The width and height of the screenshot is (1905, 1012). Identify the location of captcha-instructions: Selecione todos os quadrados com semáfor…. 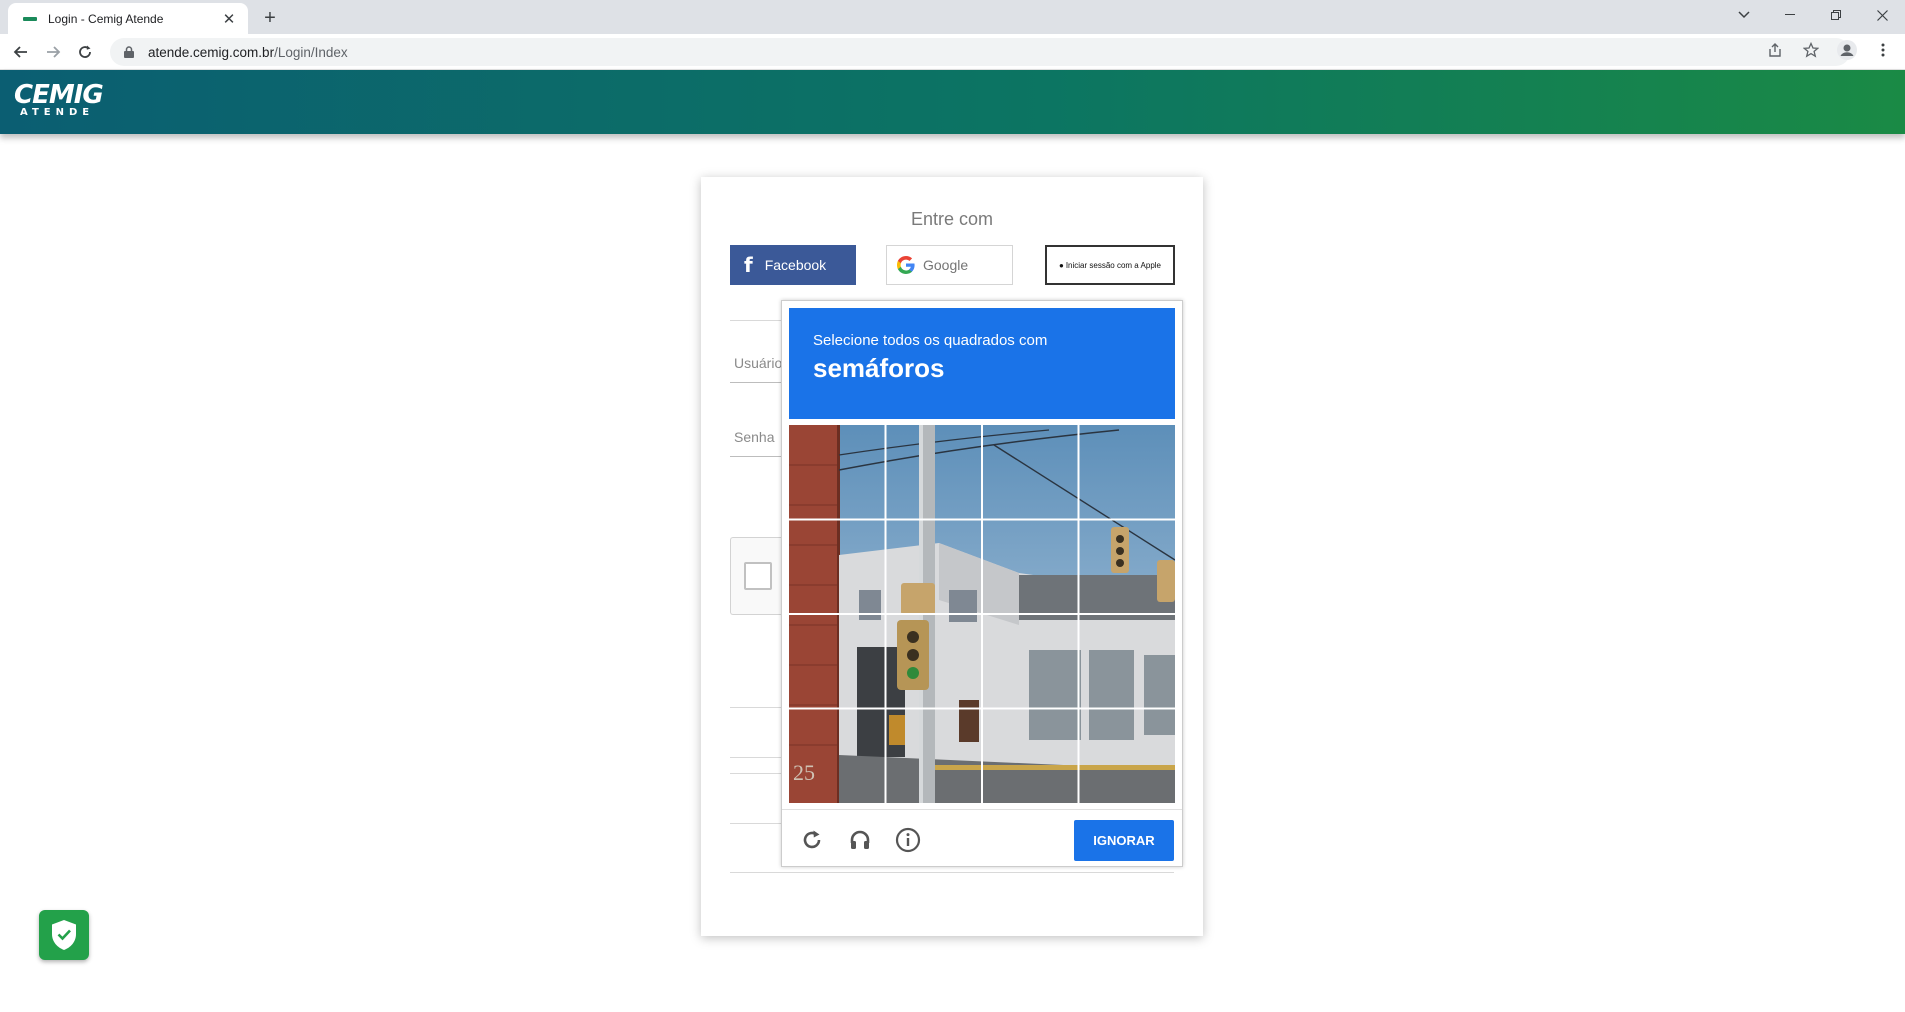
(982, 363).